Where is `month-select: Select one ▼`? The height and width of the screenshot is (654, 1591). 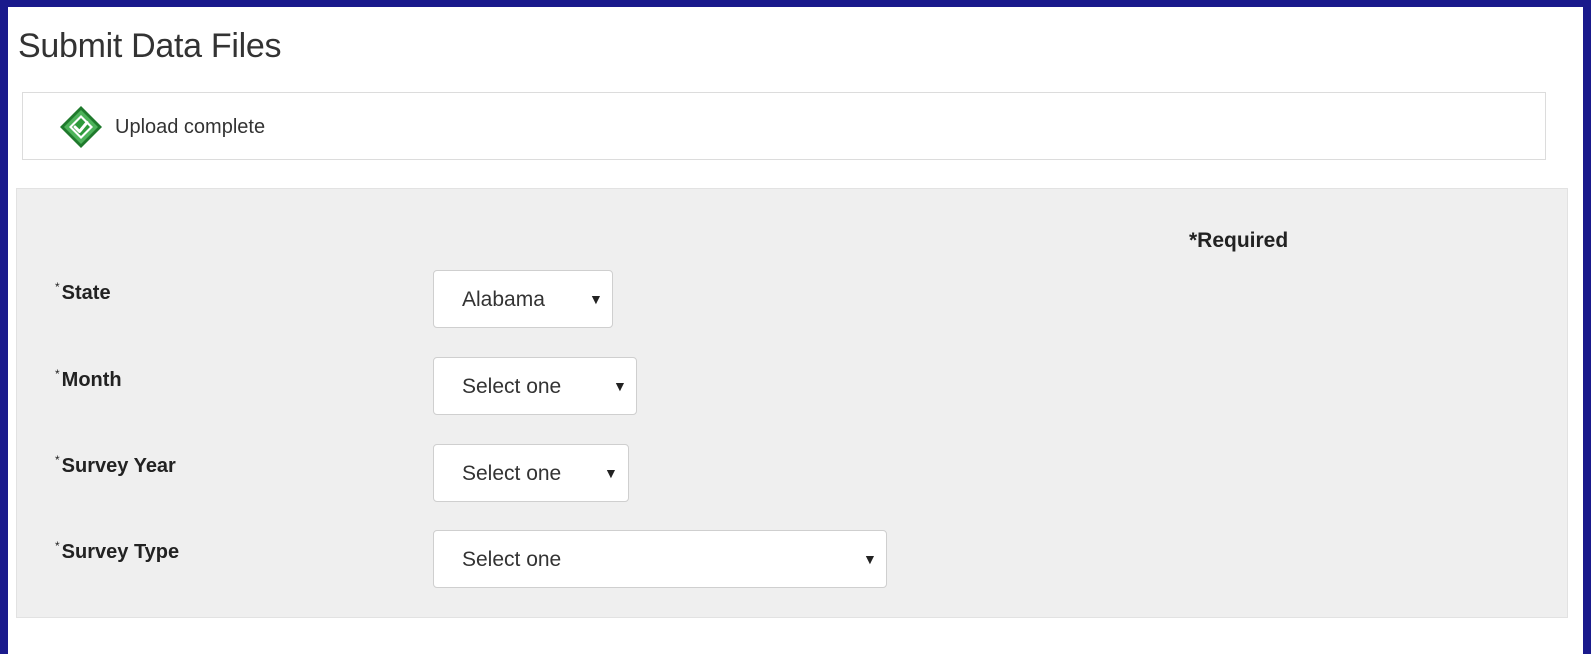
month-select: Select one ▼ is located at coordinates (535, 386).